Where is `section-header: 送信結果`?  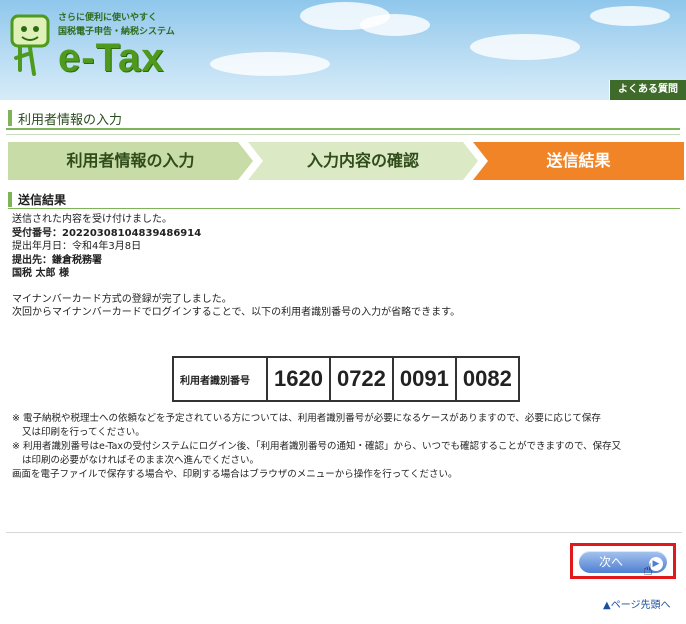
section-header: 送信結果 is located at coordinates (344, 199).